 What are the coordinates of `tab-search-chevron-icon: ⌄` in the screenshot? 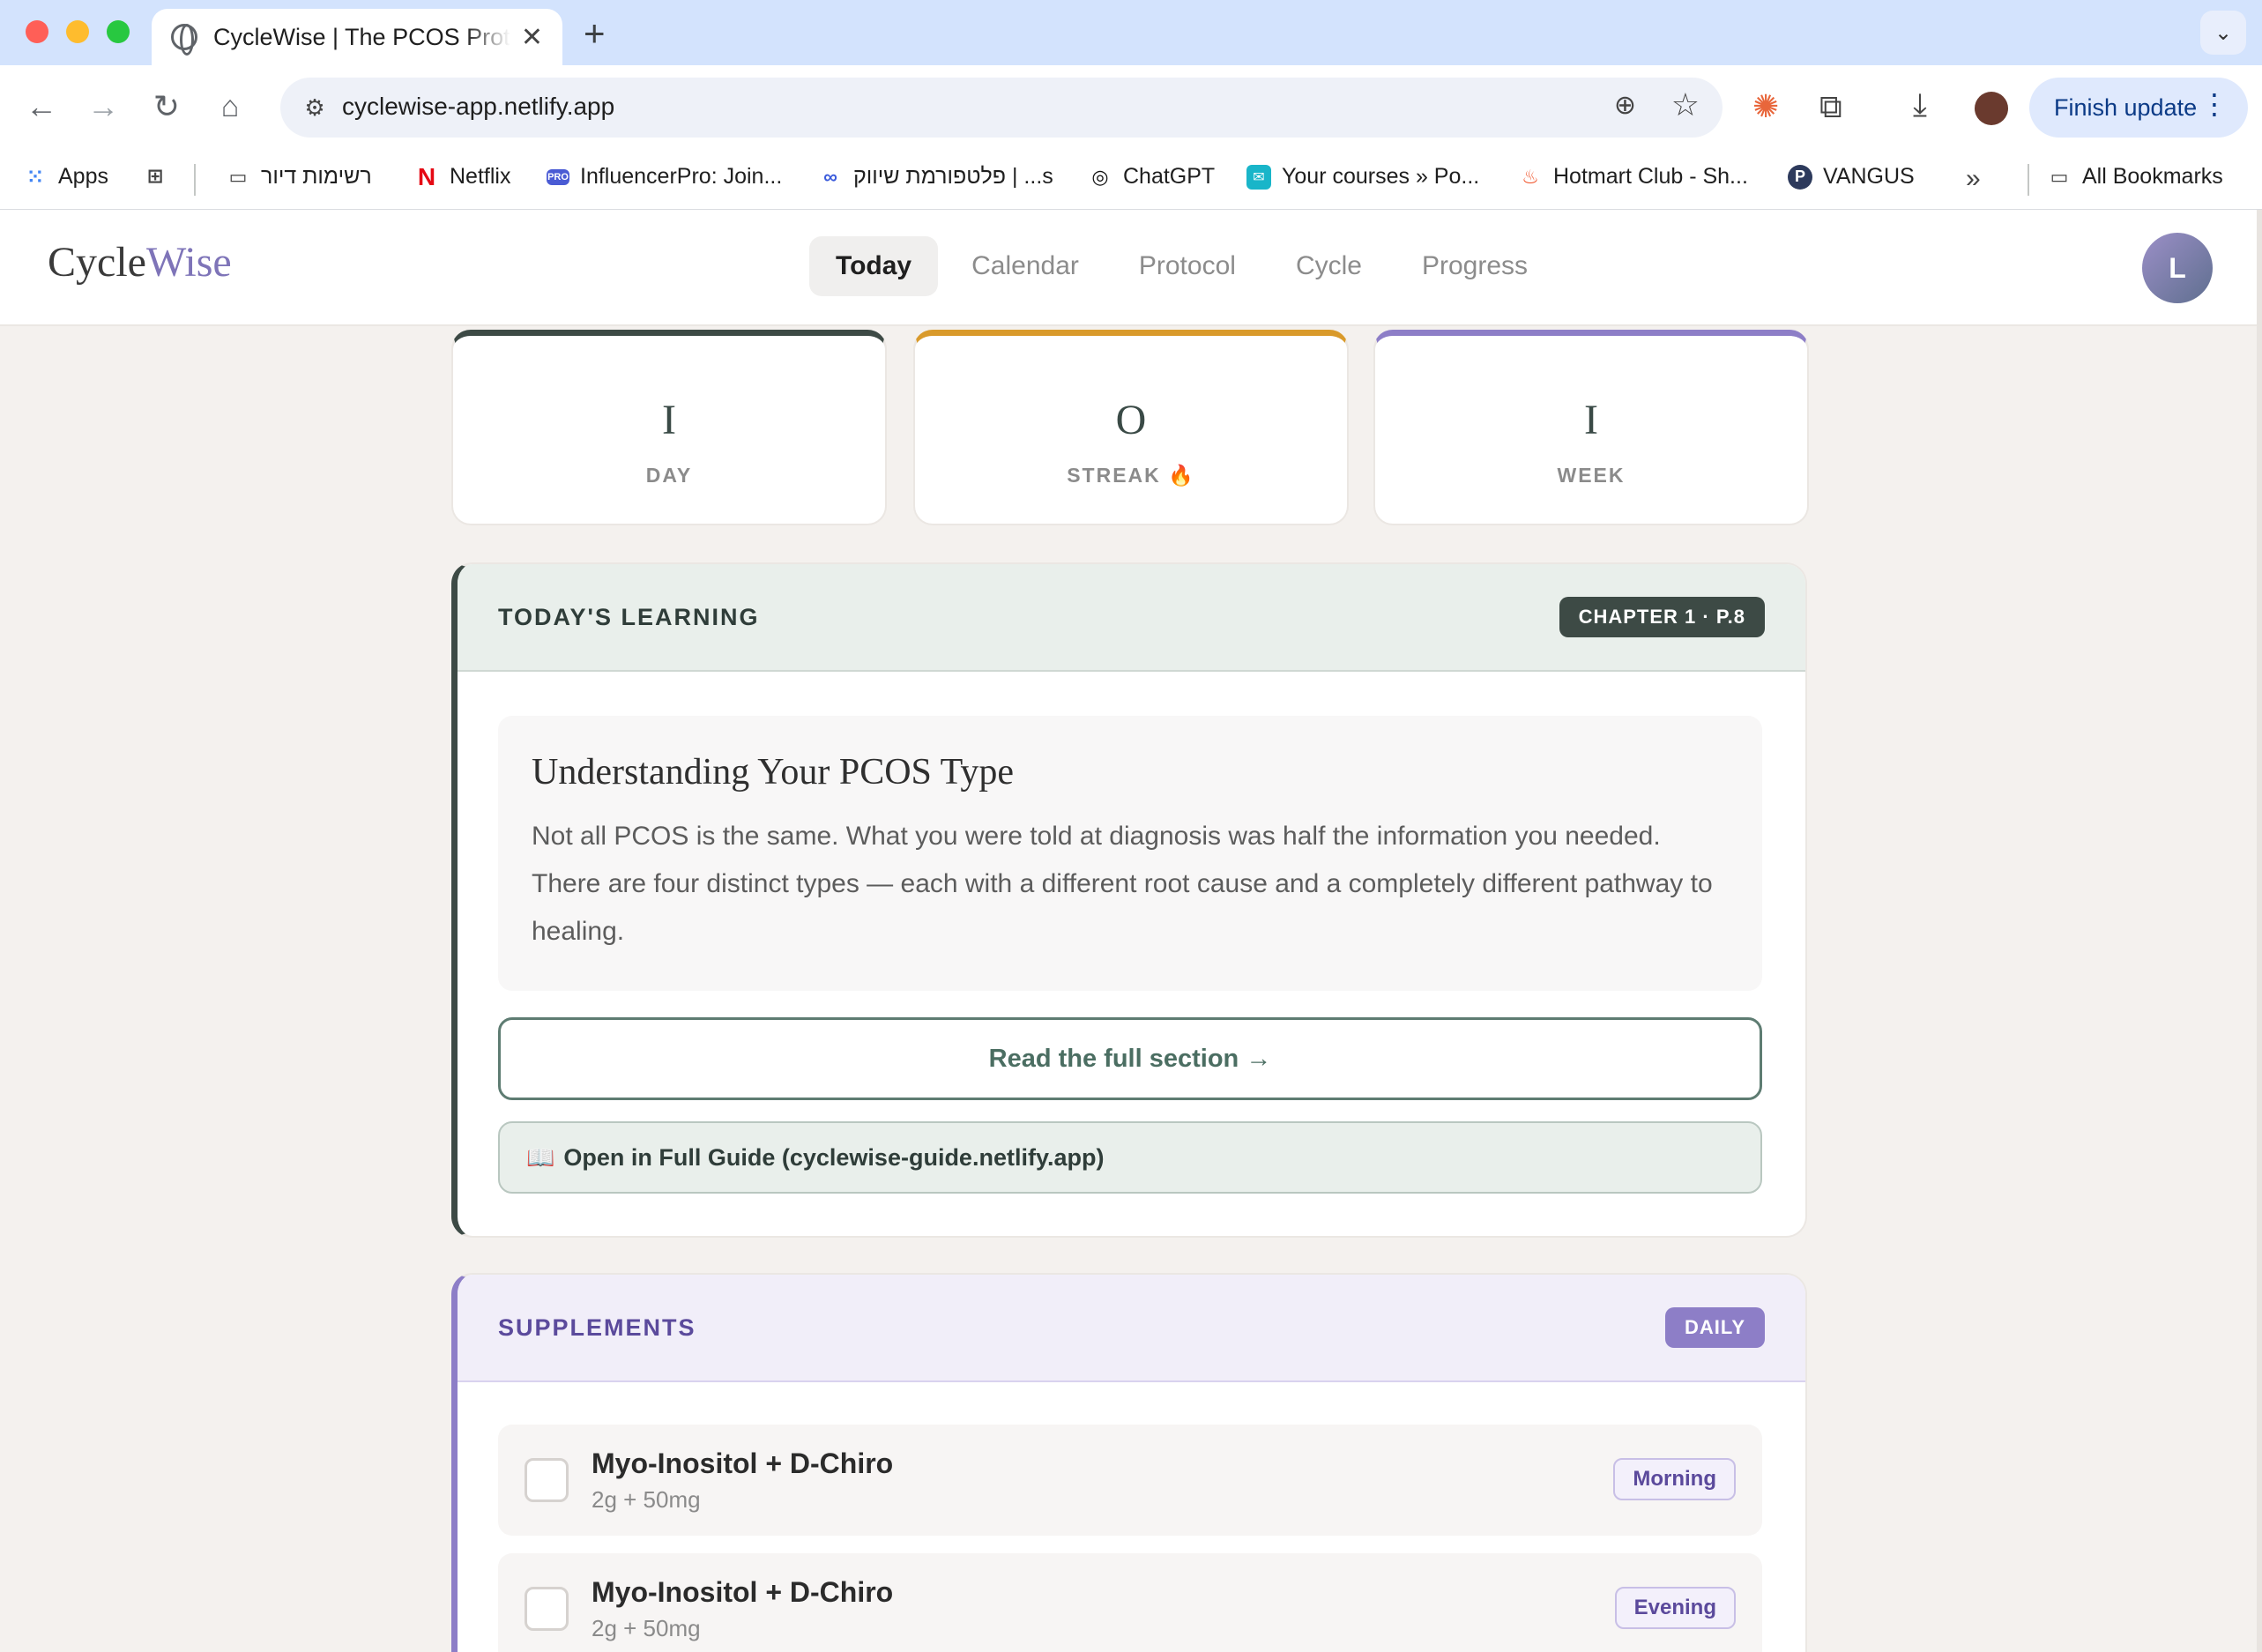 It's located at (2223, 33).